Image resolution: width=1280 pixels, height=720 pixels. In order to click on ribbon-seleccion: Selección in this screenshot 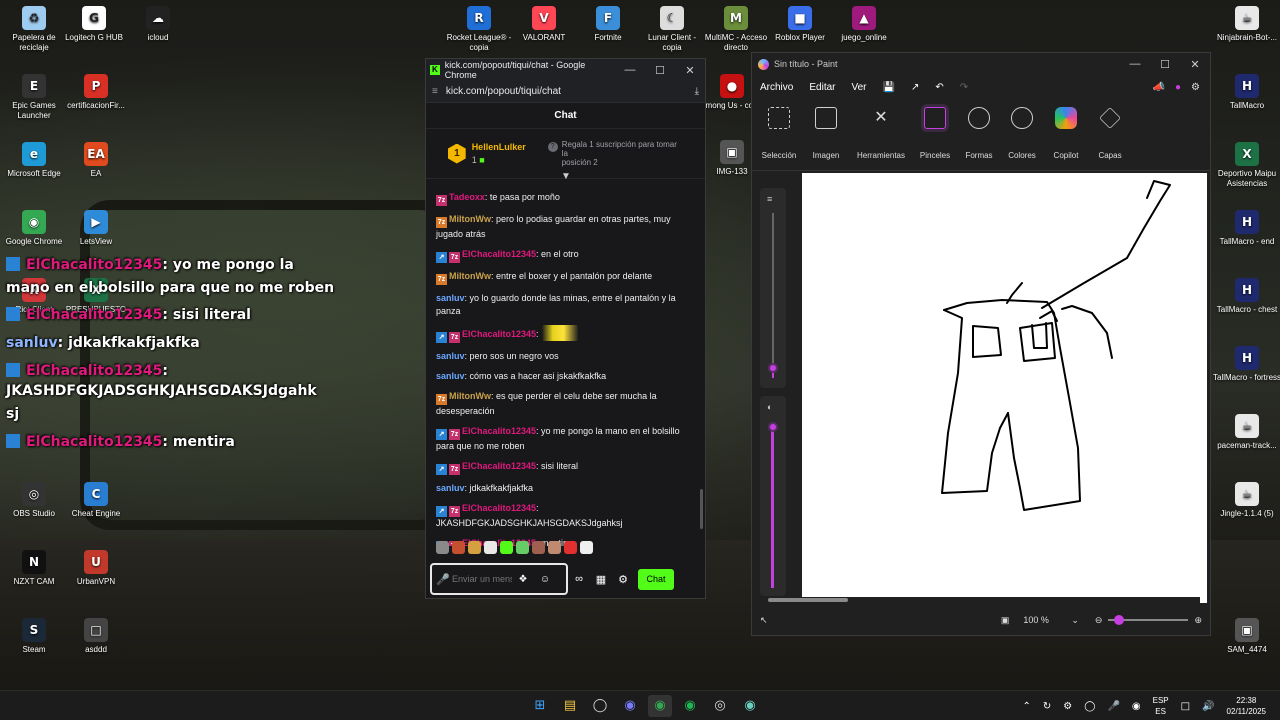, I will do `click(779, 134)`.